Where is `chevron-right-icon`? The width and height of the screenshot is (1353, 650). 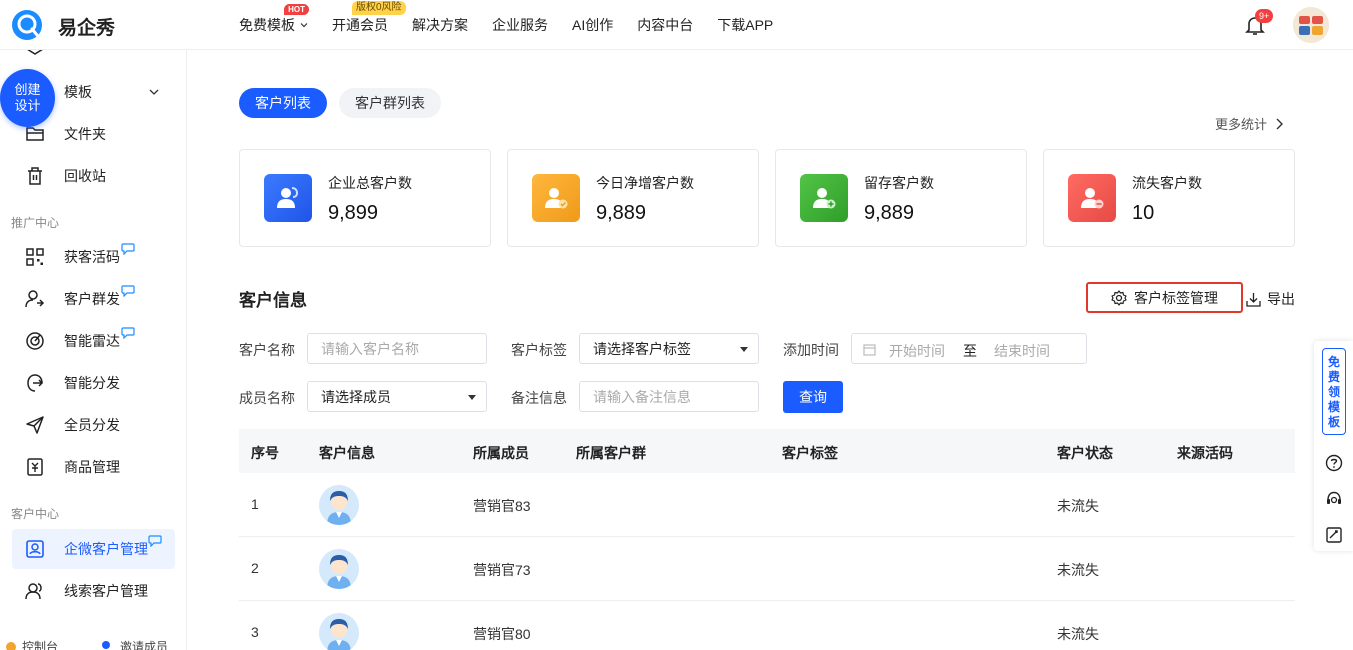 chevron-right-icon is located at coordinates (1280, 123).